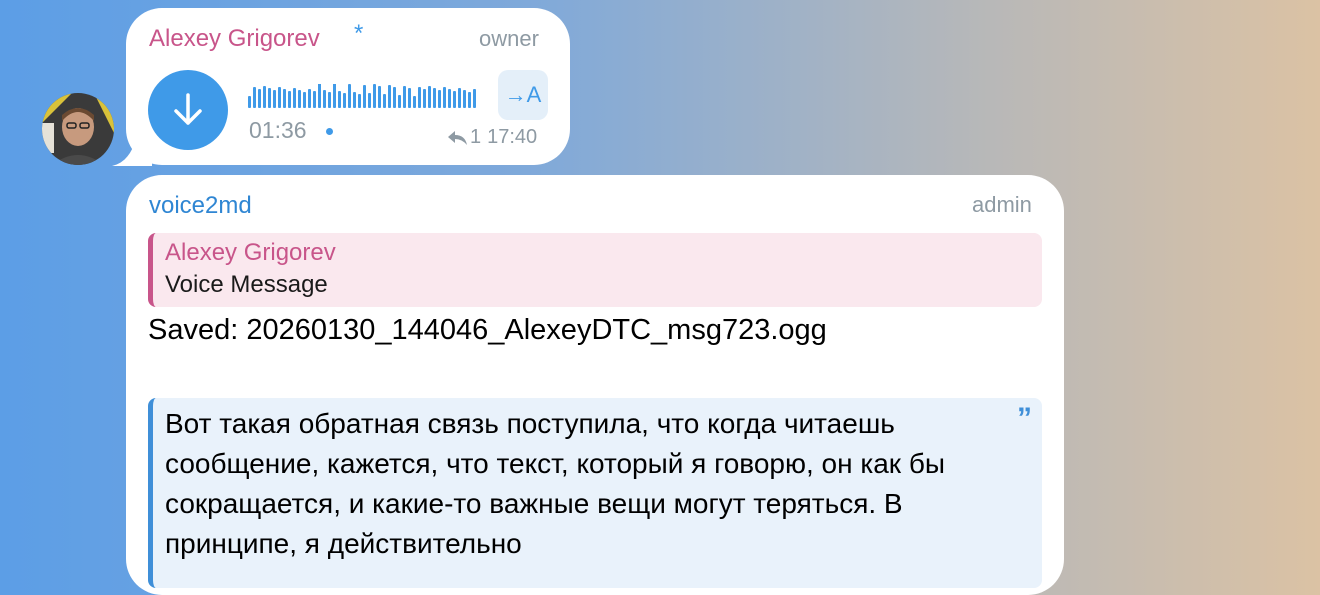  I want to click on translate-button: →A, so click(523, 95).